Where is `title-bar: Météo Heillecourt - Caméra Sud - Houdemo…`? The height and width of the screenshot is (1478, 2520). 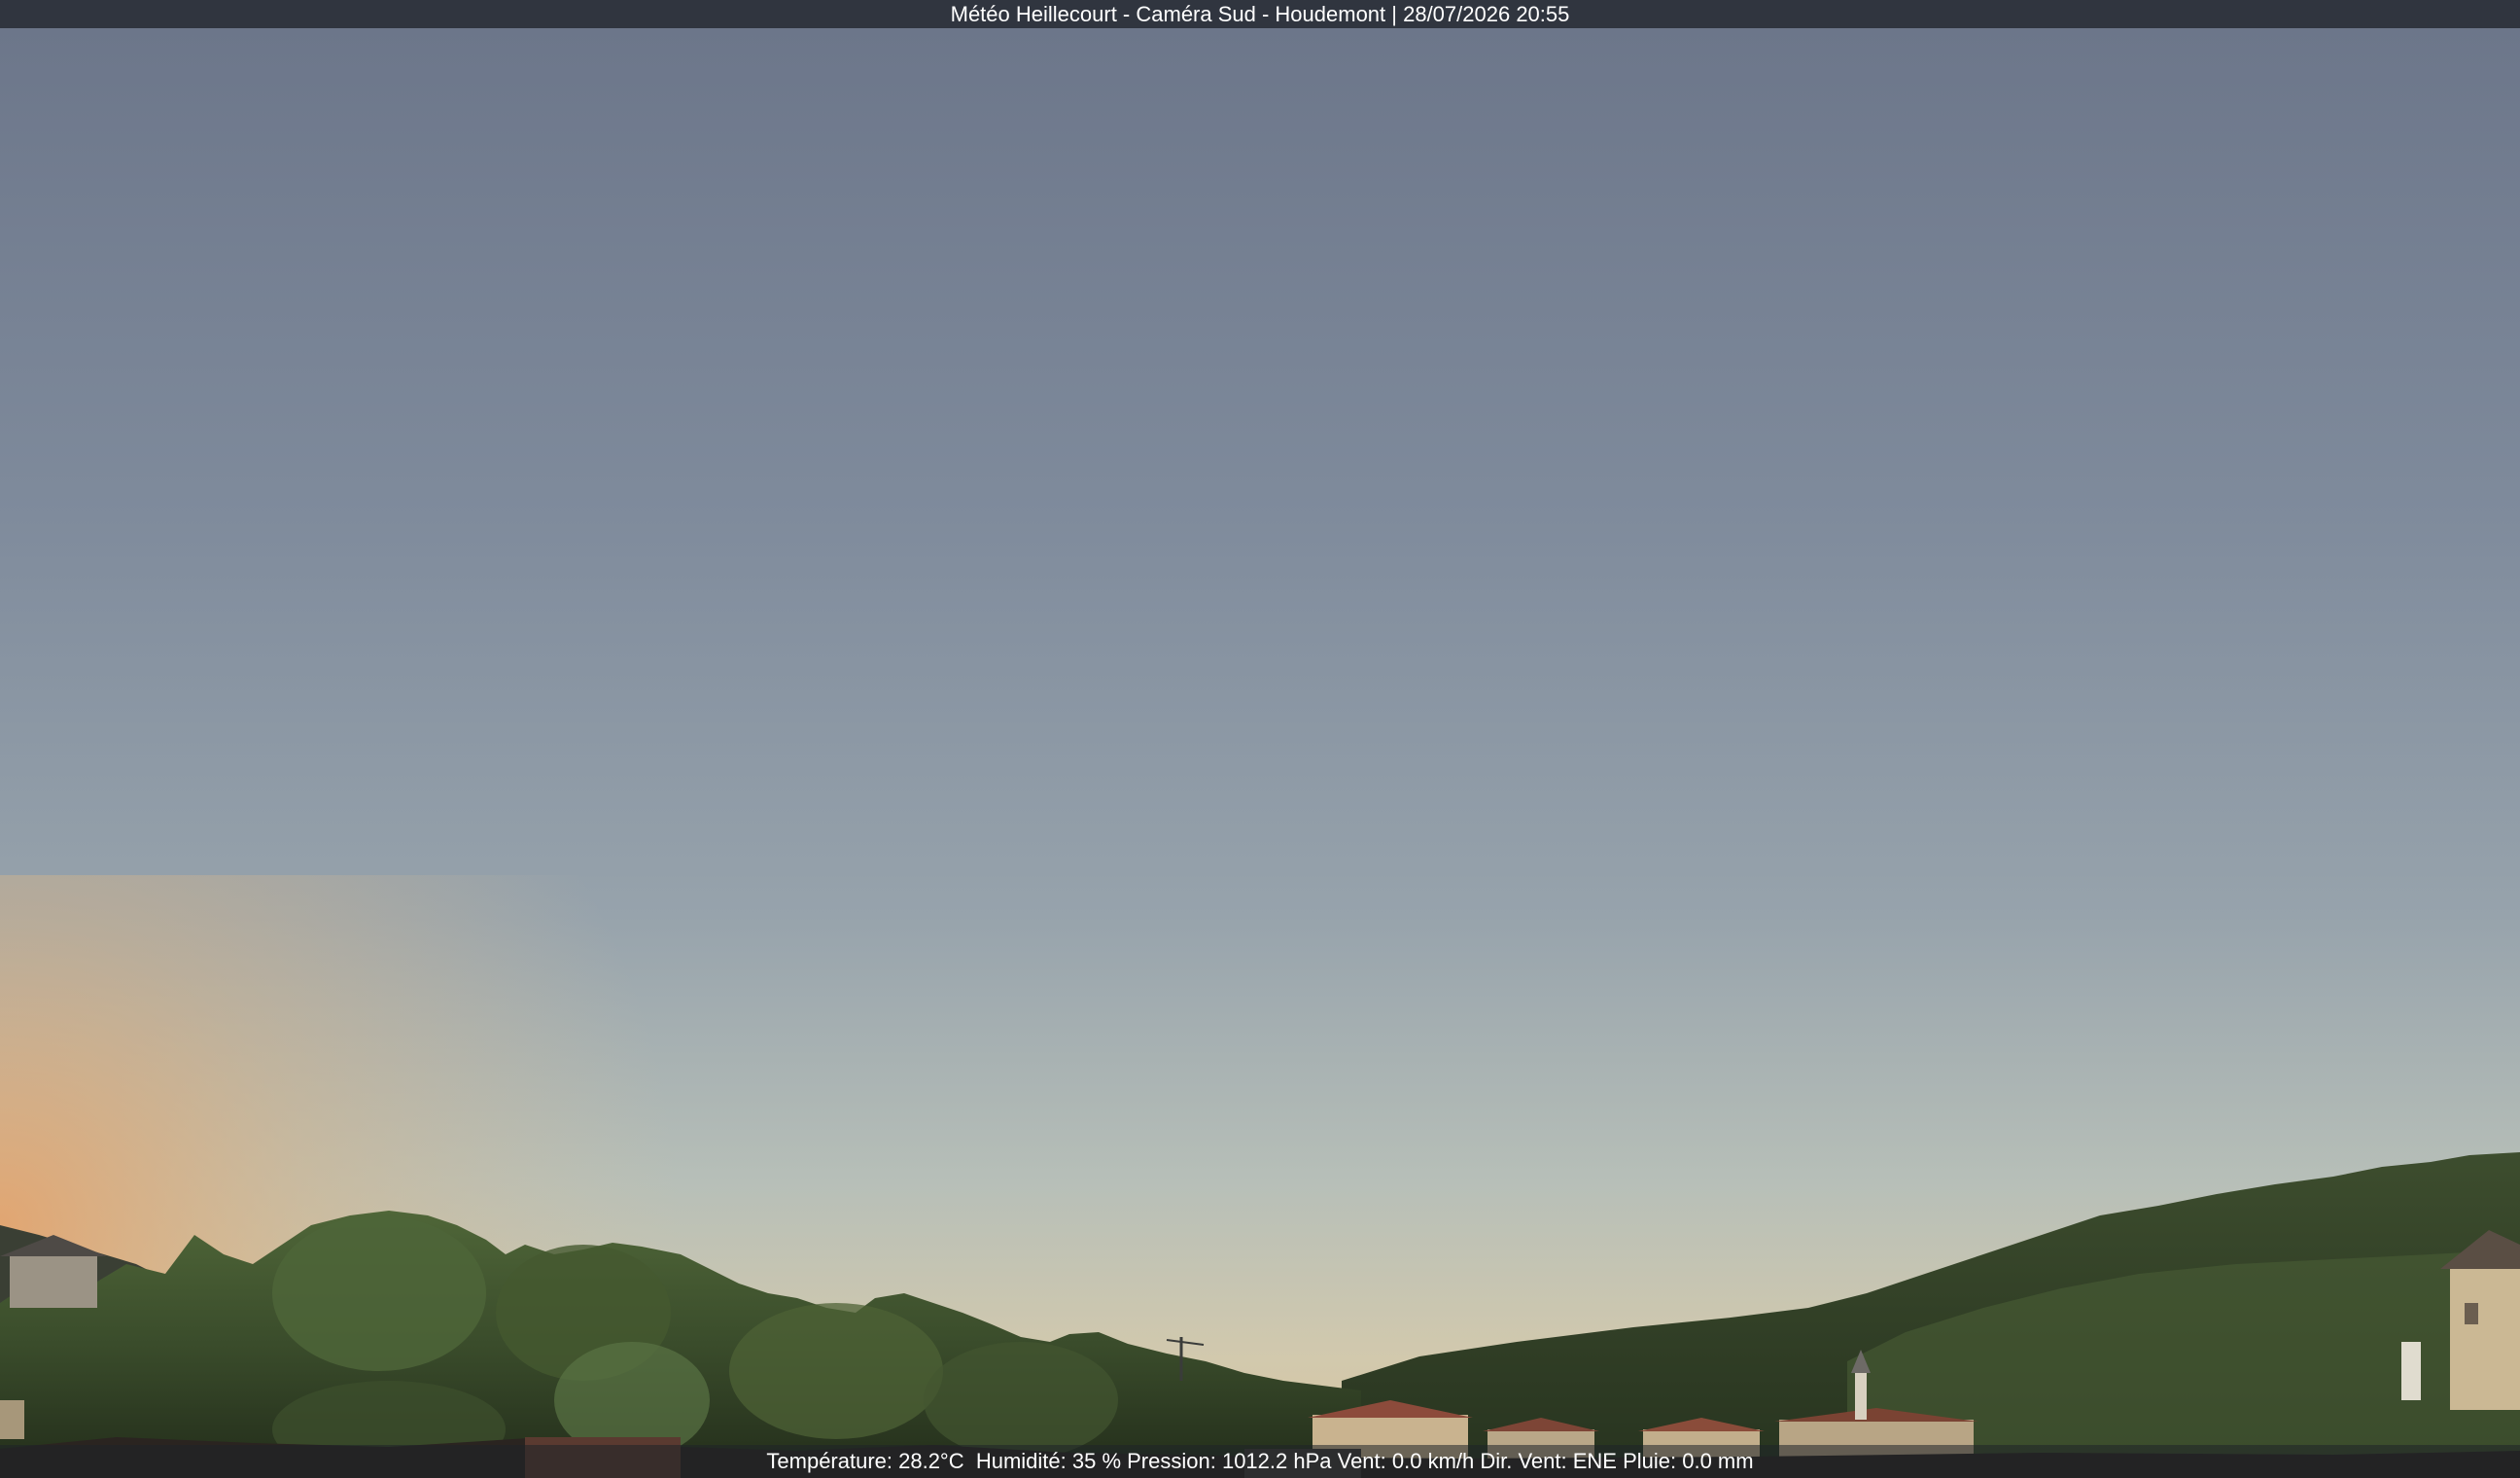 title-bar: Météo Heillecourt - Caméra Sud - Houdemo… is located at coordinates (1260, 14).